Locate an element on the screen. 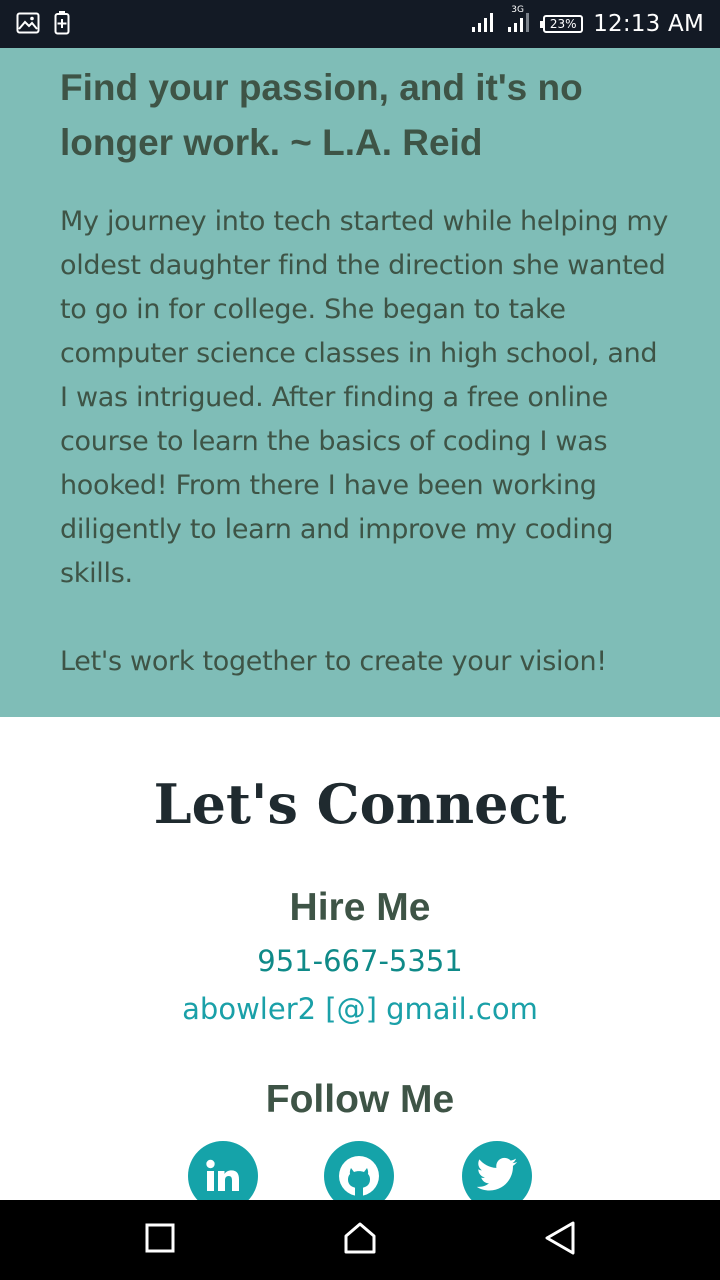  battery-icon: 23% is located at coordinates (562, 24).